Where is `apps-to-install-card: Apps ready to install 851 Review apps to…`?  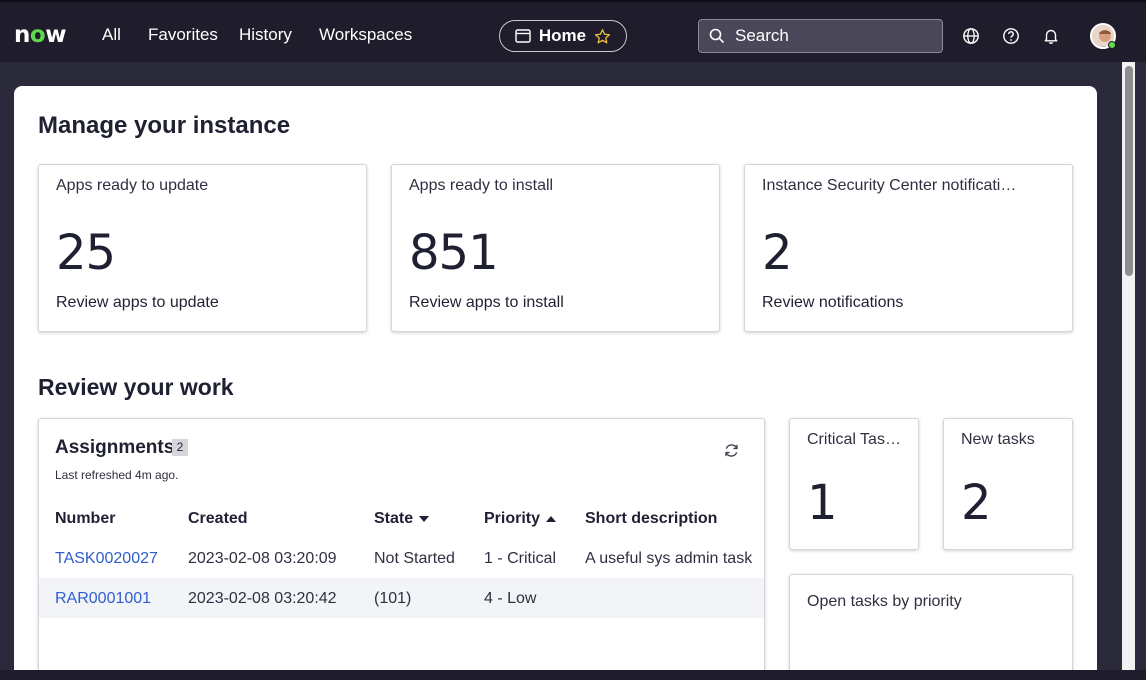 apps-to-install-card: Apps ready to install 851 Review apps to… is located at coordinates (555, 248).